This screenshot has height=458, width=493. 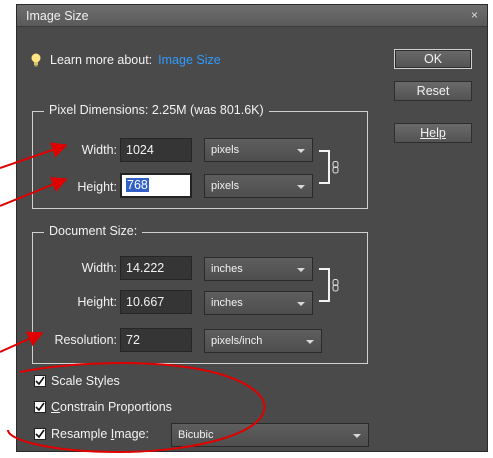 What do you see at coordinates (189, 60) in the screenshot?
I see `learn-more-link: Image Size` at bounding box center [189, 60].